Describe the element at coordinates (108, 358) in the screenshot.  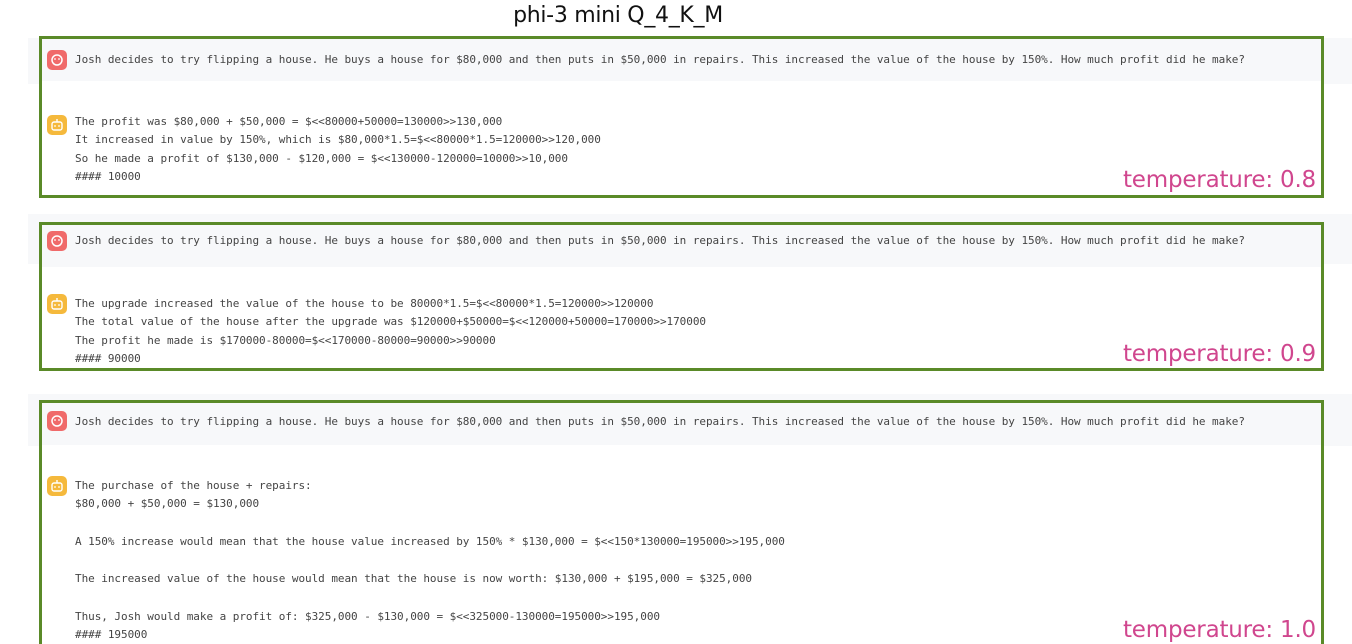
I see `answer-line: #### 90000` at that location.